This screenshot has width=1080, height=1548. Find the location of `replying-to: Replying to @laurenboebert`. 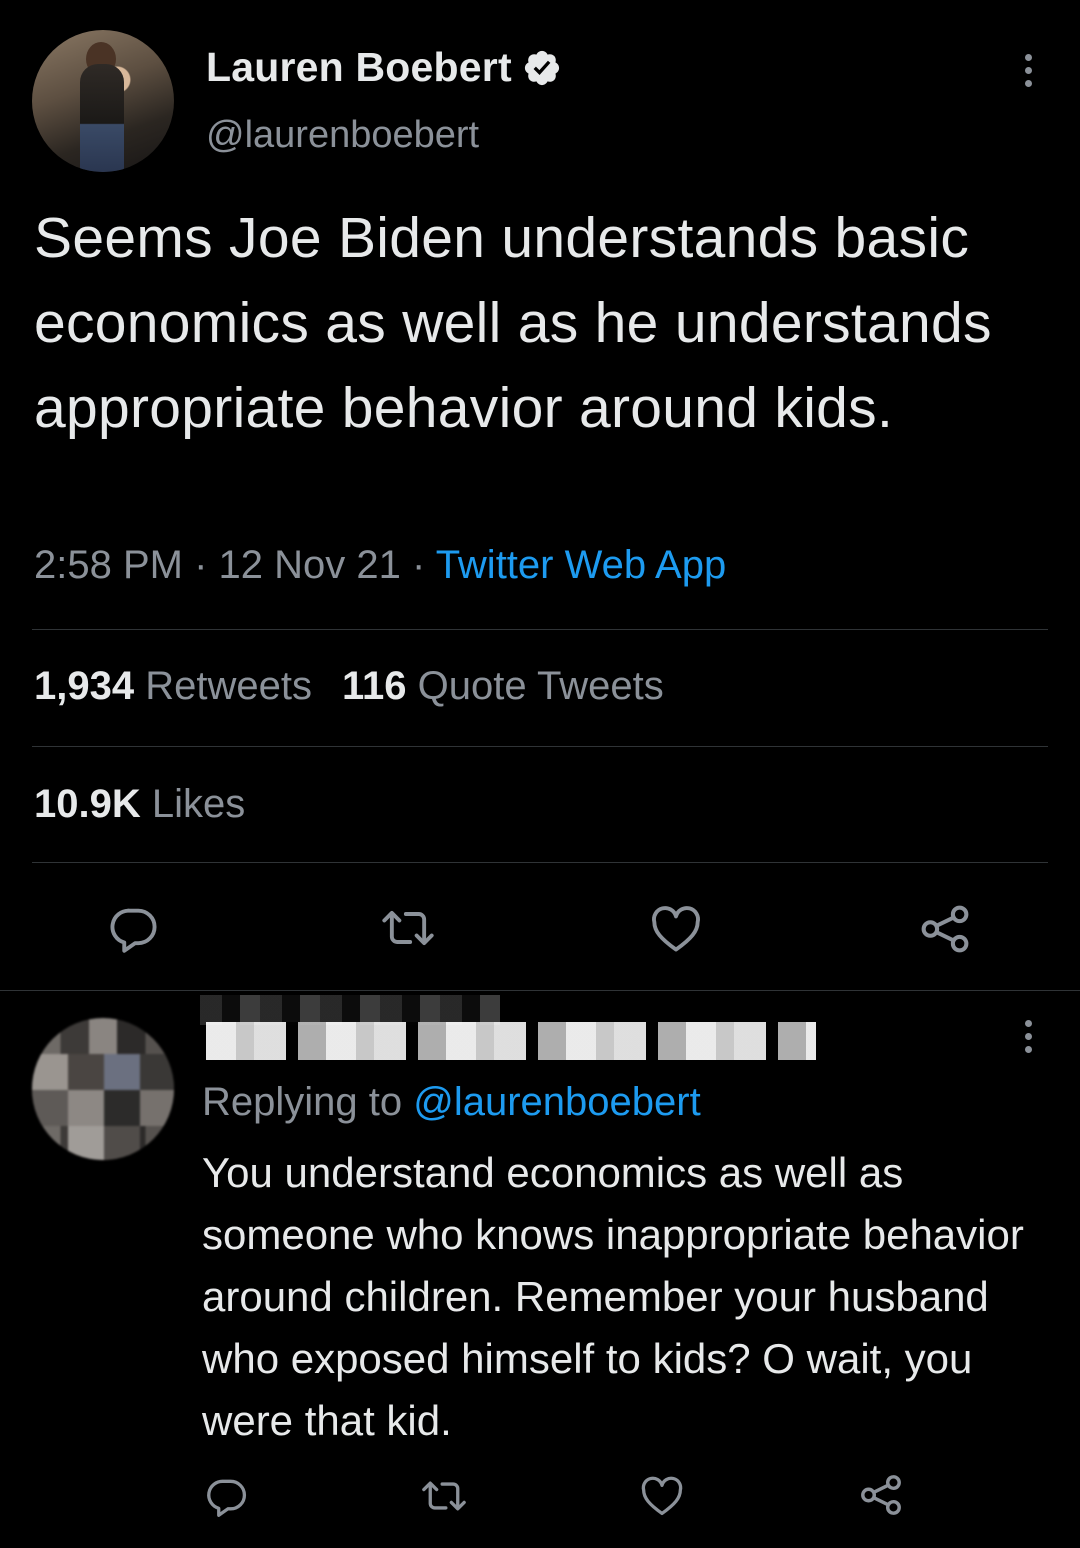

replying-to: Replying to @laurenboebert is located at coordinates (451, 1102).